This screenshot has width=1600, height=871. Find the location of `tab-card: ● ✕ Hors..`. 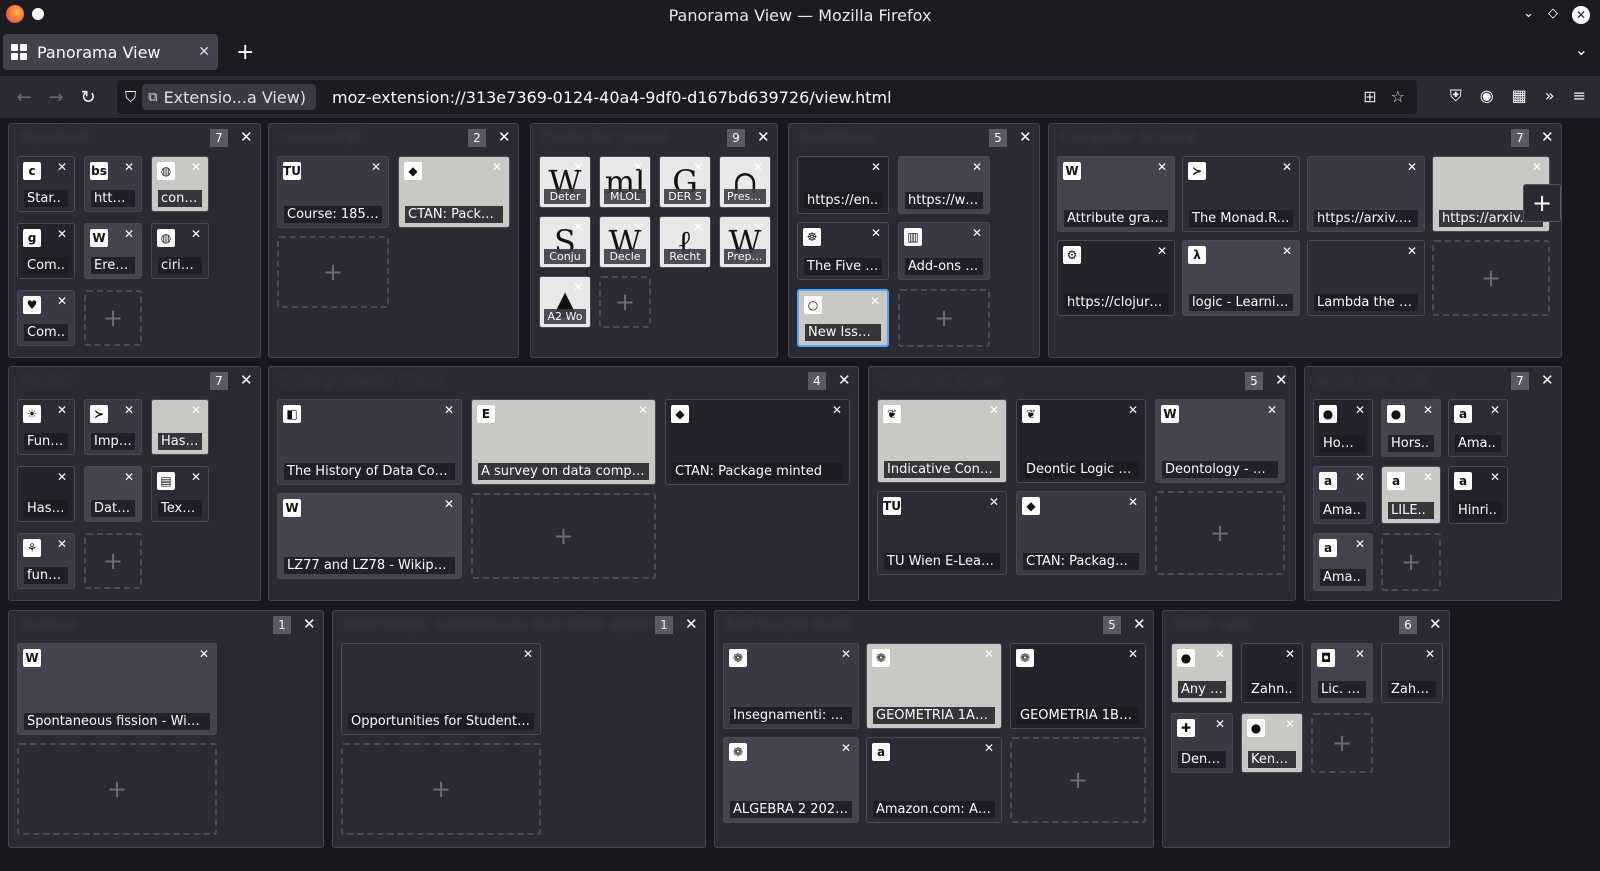

tab-card: ● ✕ Hors.. is located at coordinates (1411, 428).